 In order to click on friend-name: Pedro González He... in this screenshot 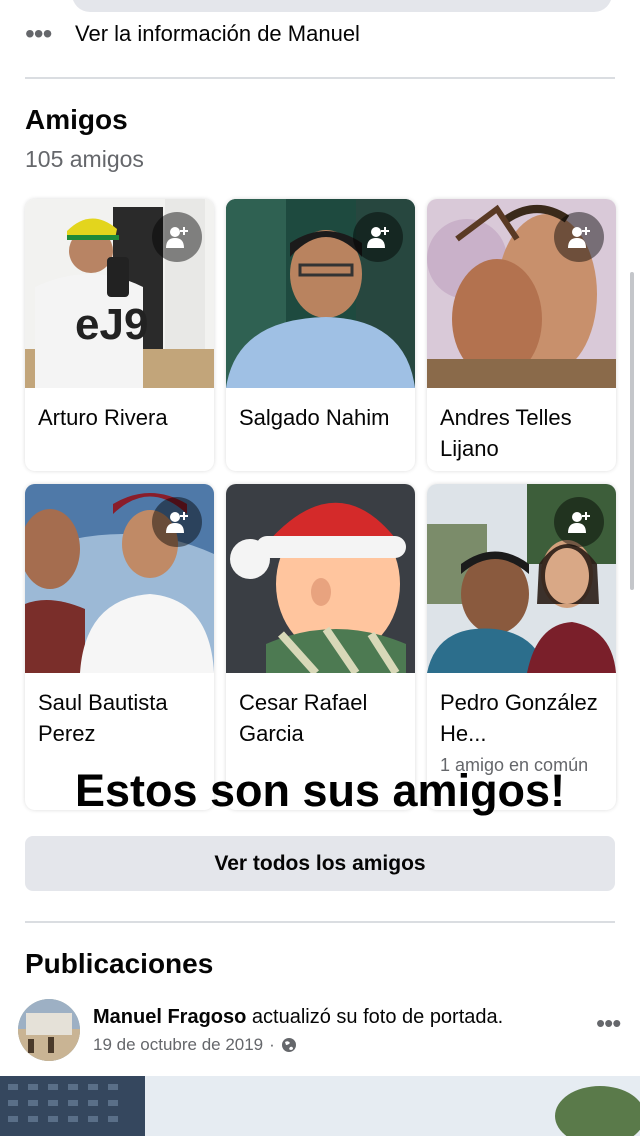, I will do `click(521, 711)`.